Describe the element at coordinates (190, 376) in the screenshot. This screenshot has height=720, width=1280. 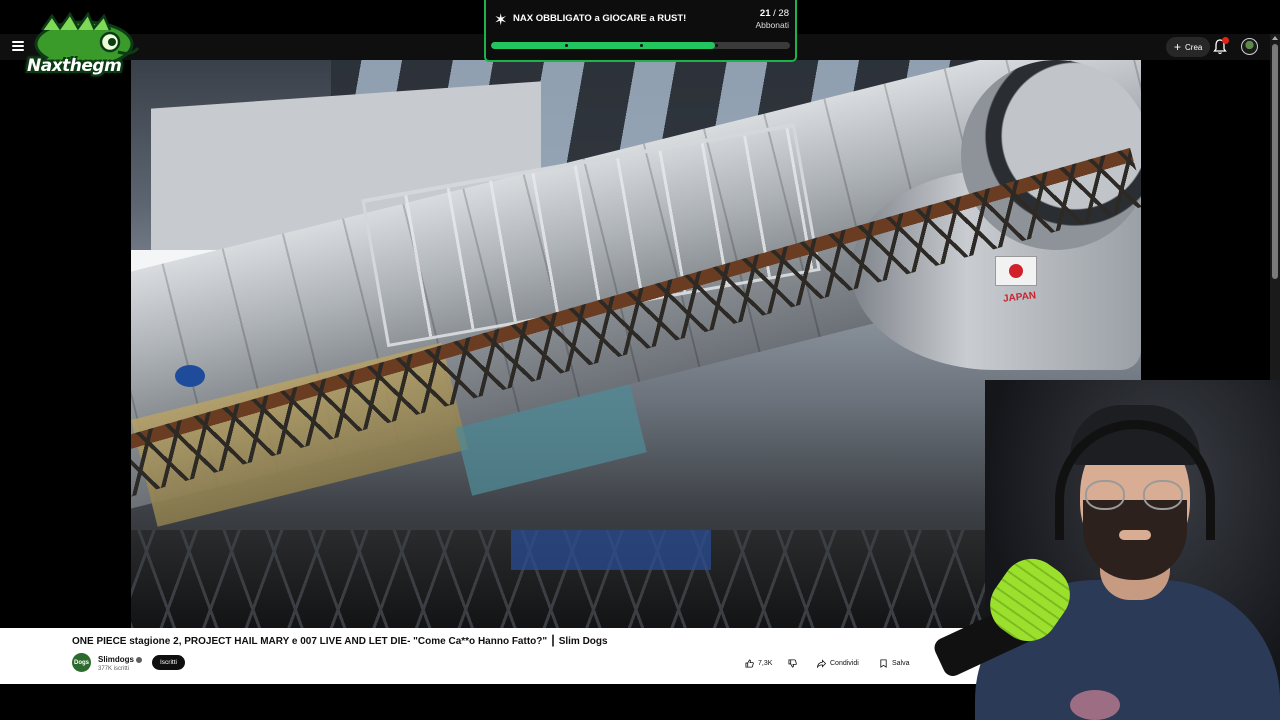
I see `nasa-logo-icon` at that location.